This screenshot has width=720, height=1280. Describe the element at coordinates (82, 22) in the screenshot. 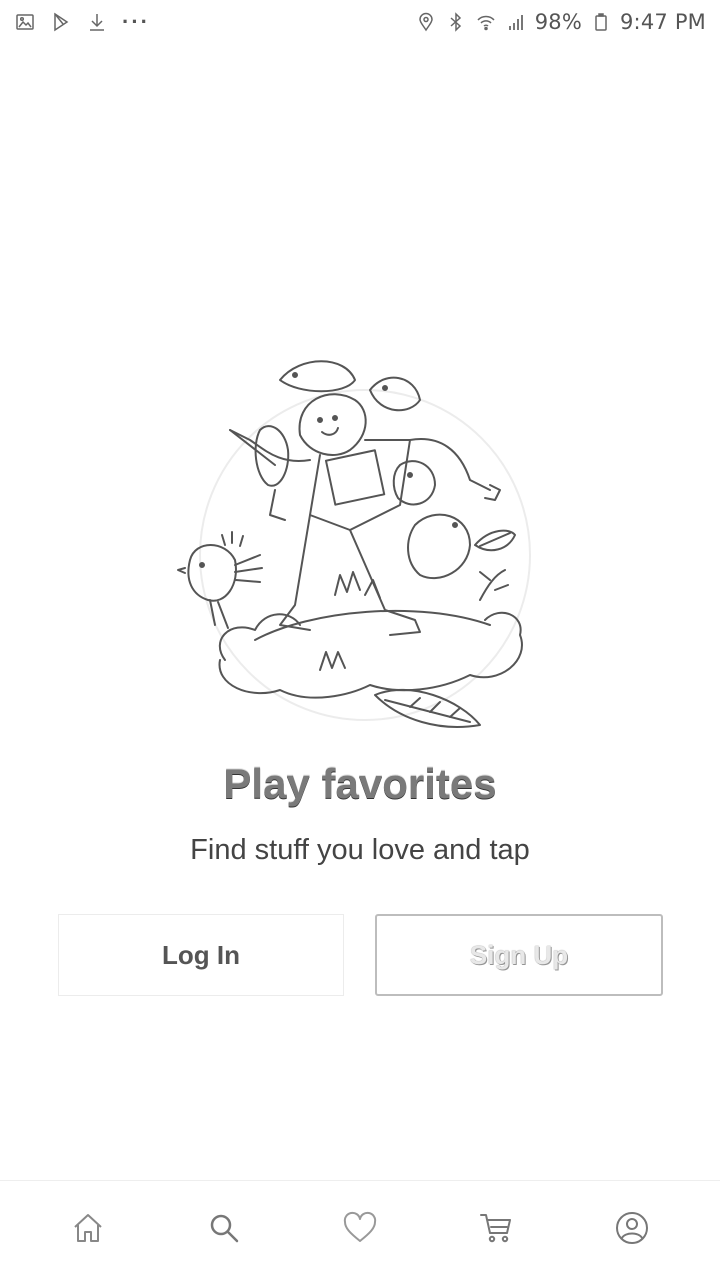

I see `status-bar-left: ···` at that location.